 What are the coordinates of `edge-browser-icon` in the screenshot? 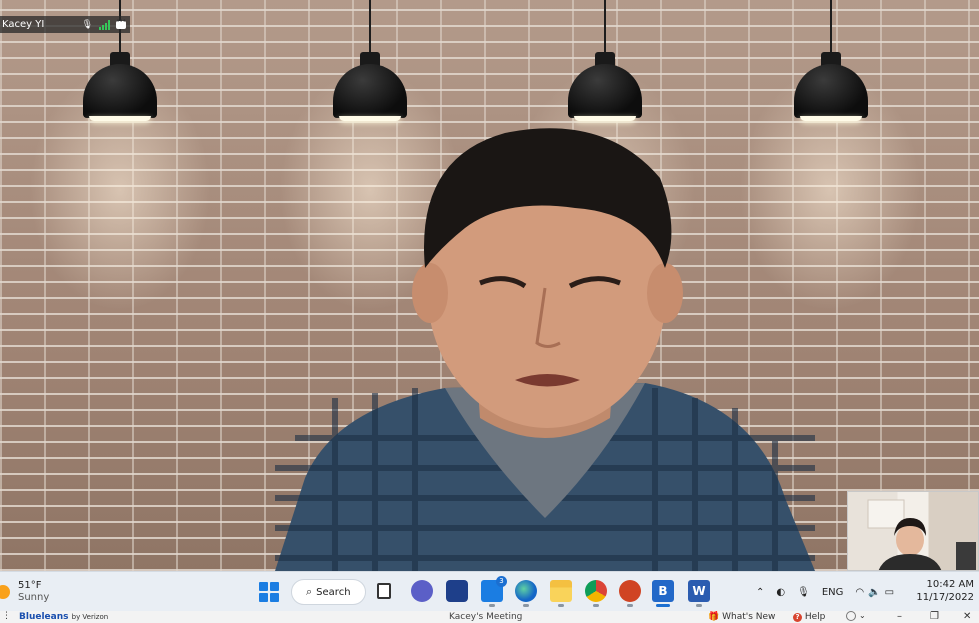 It's located at (526, 591).